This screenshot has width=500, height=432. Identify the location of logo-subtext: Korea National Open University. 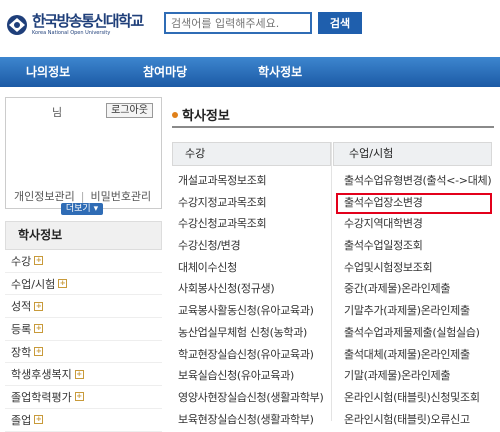
(71, 33).